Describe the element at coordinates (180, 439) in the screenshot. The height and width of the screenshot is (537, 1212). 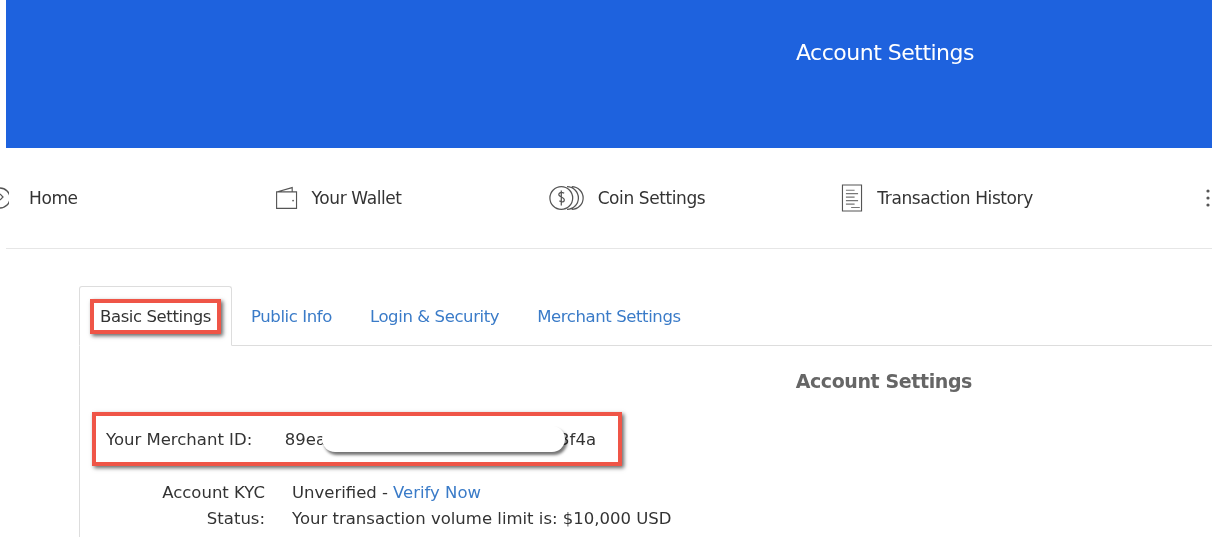
I see `field-label: Your Merchant ID:` at that location.